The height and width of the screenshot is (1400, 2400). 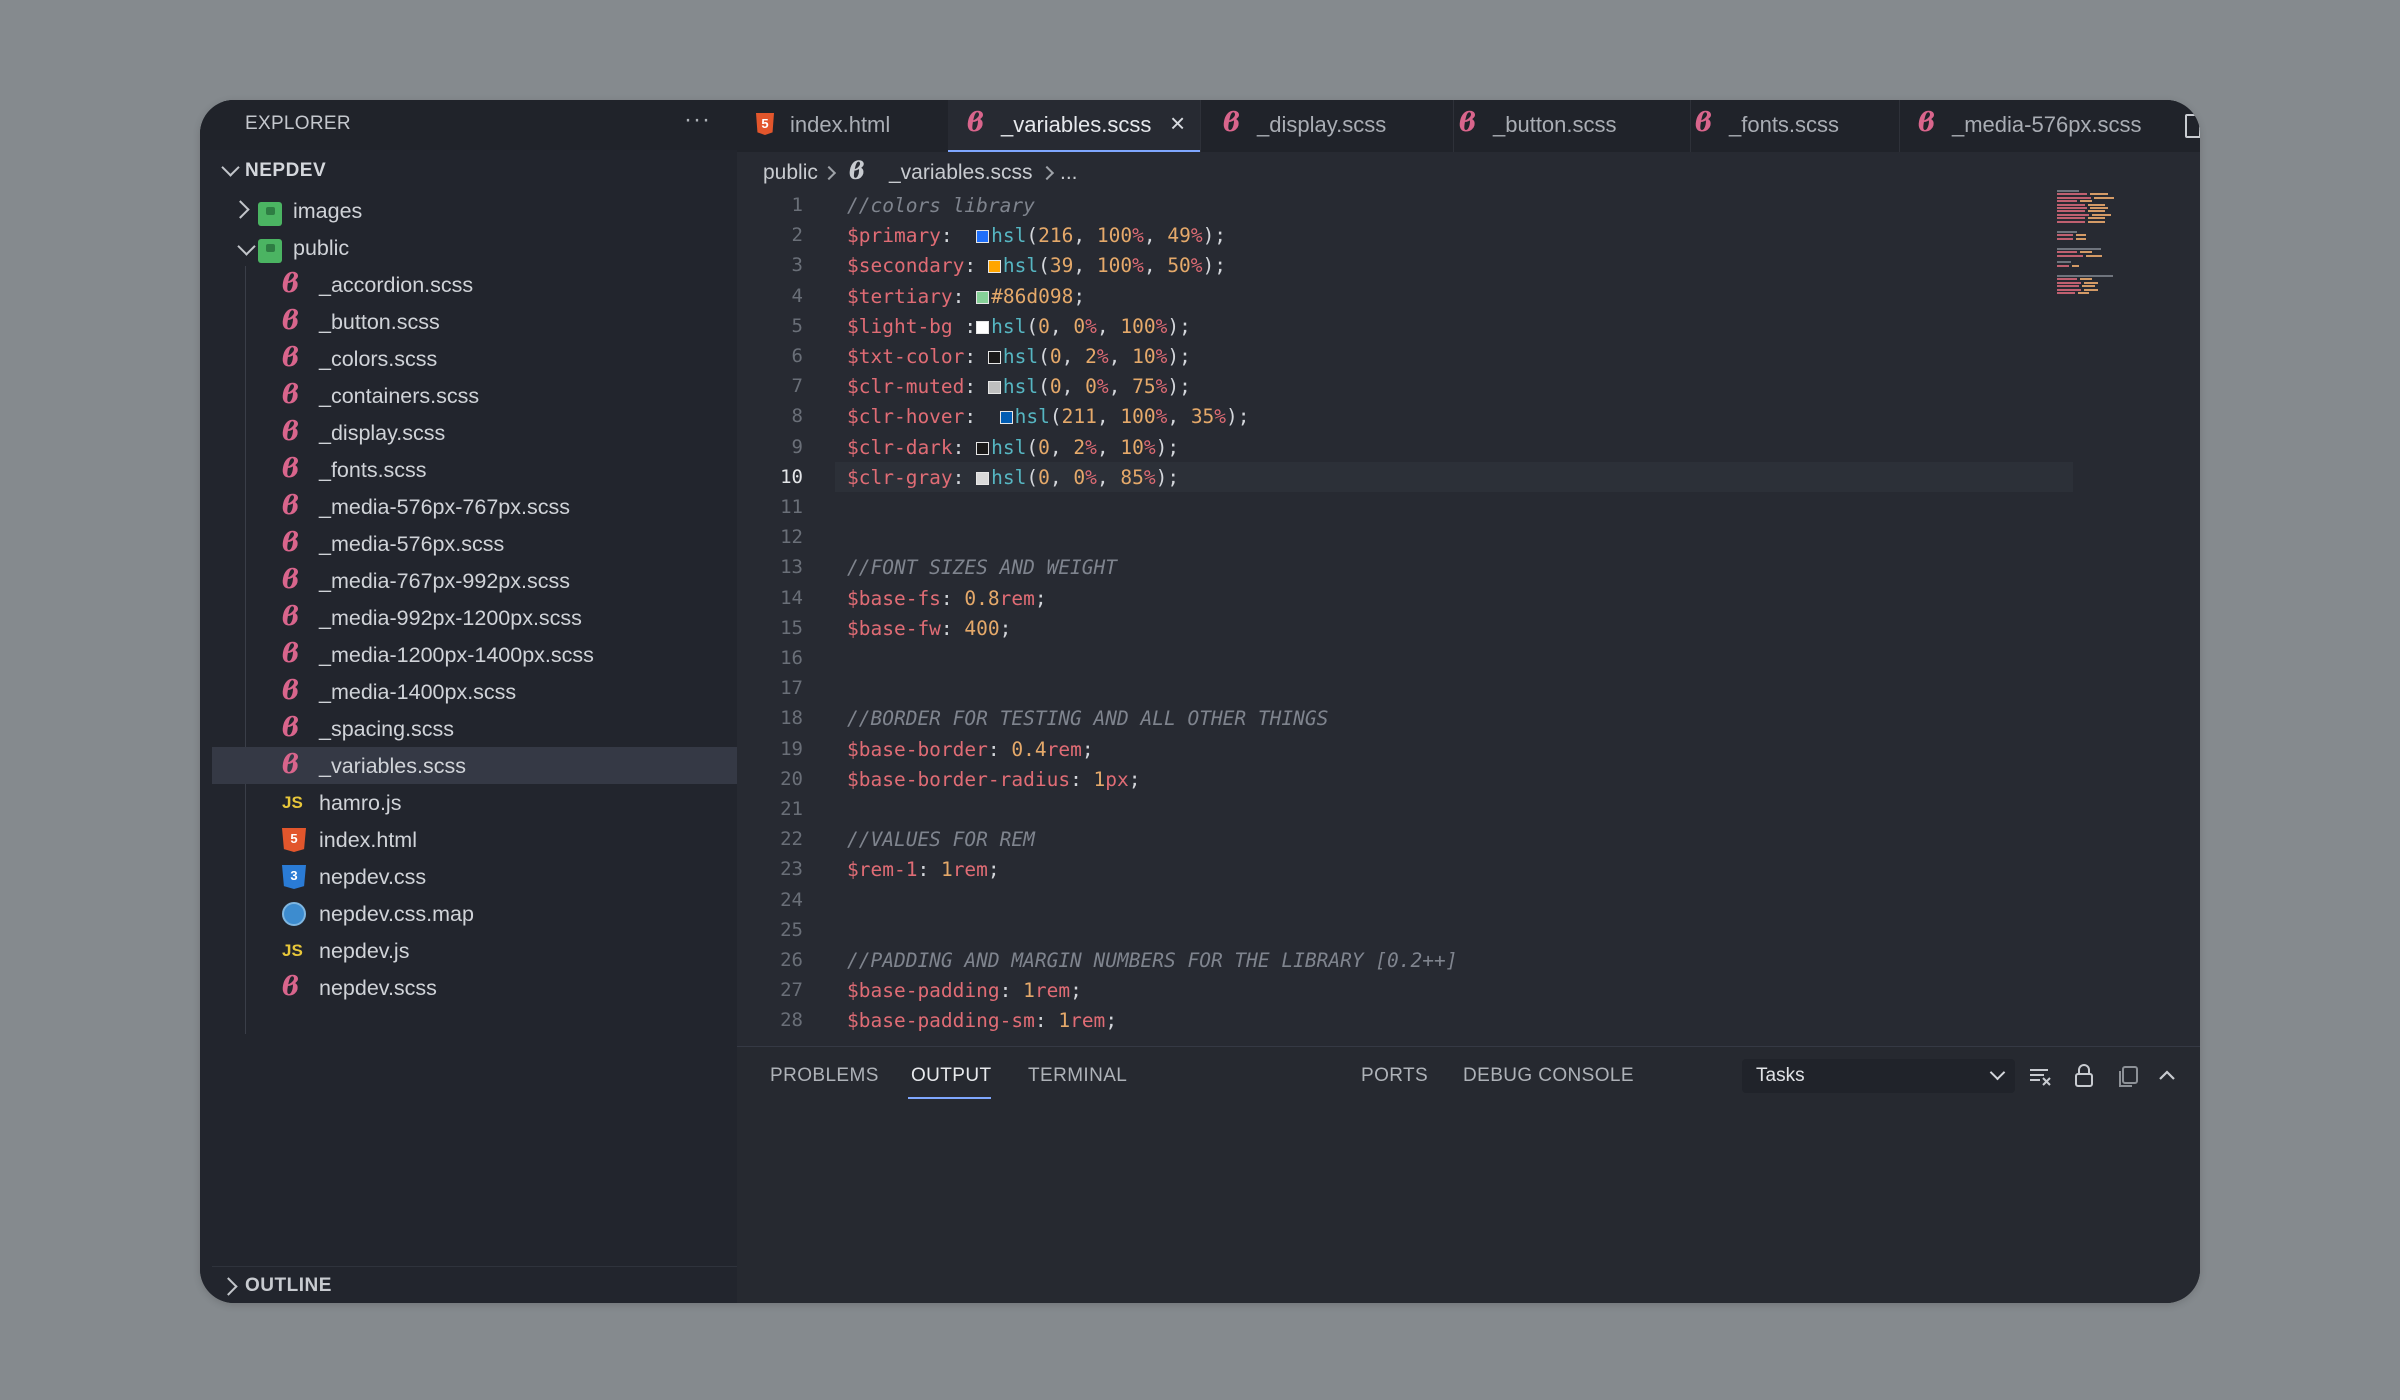 I want to click on code-token: 1, so click(x=1099, y=779).